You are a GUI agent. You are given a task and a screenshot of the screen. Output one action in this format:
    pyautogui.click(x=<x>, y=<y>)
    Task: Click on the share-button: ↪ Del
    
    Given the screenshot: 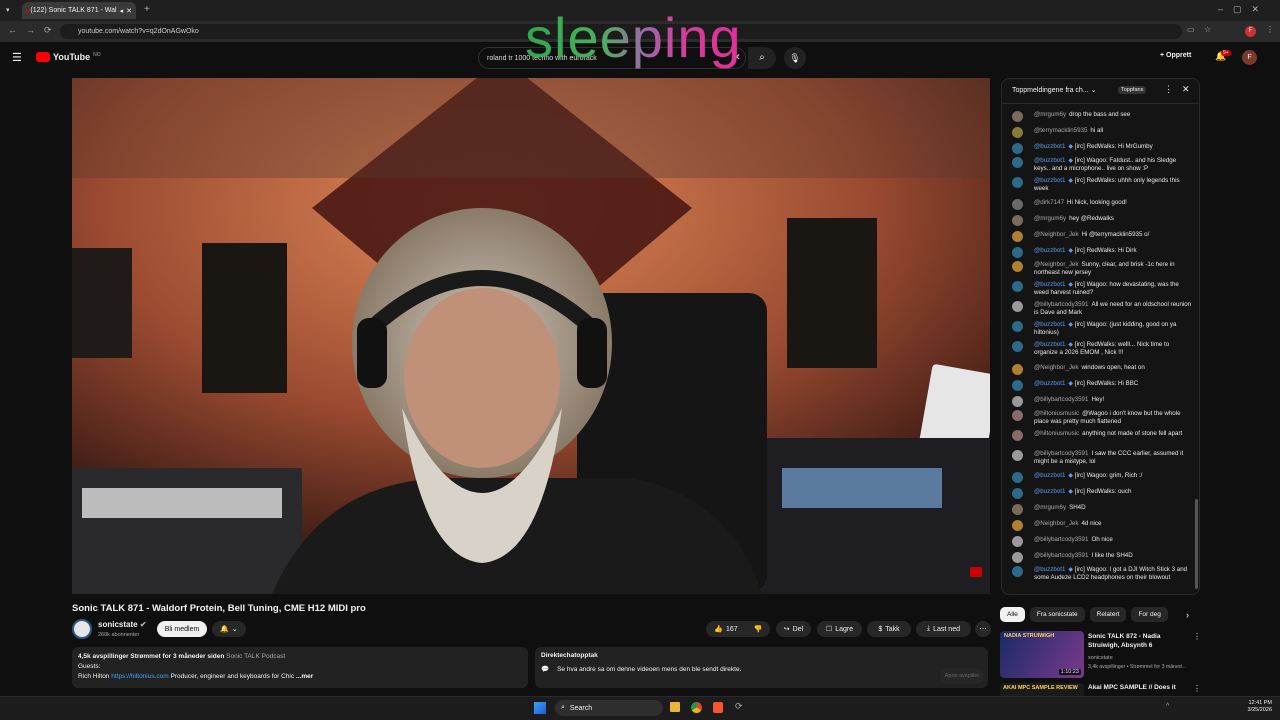 What is the action you would take?
    pyautogui.click(x=793, y=629)
    